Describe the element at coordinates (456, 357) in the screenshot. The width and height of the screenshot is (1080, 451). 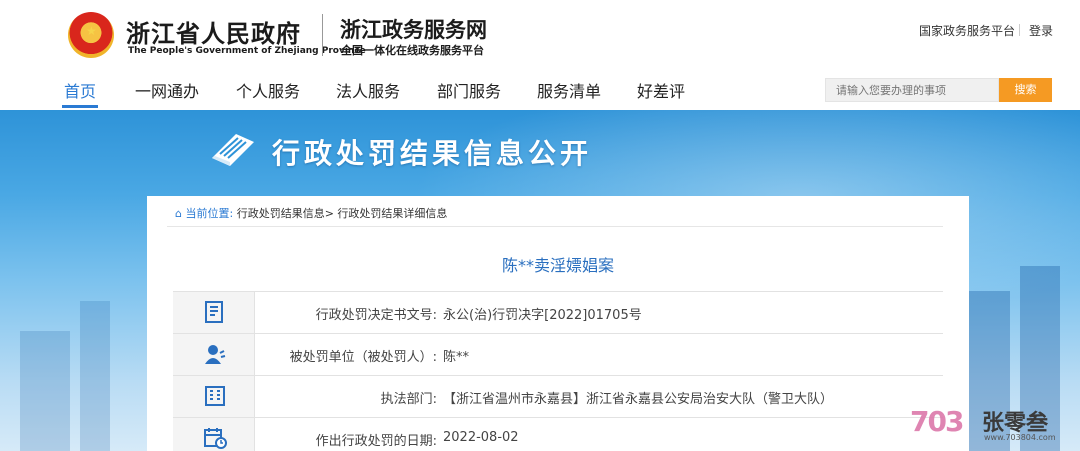
I see `row-value: 陈**` at that location.